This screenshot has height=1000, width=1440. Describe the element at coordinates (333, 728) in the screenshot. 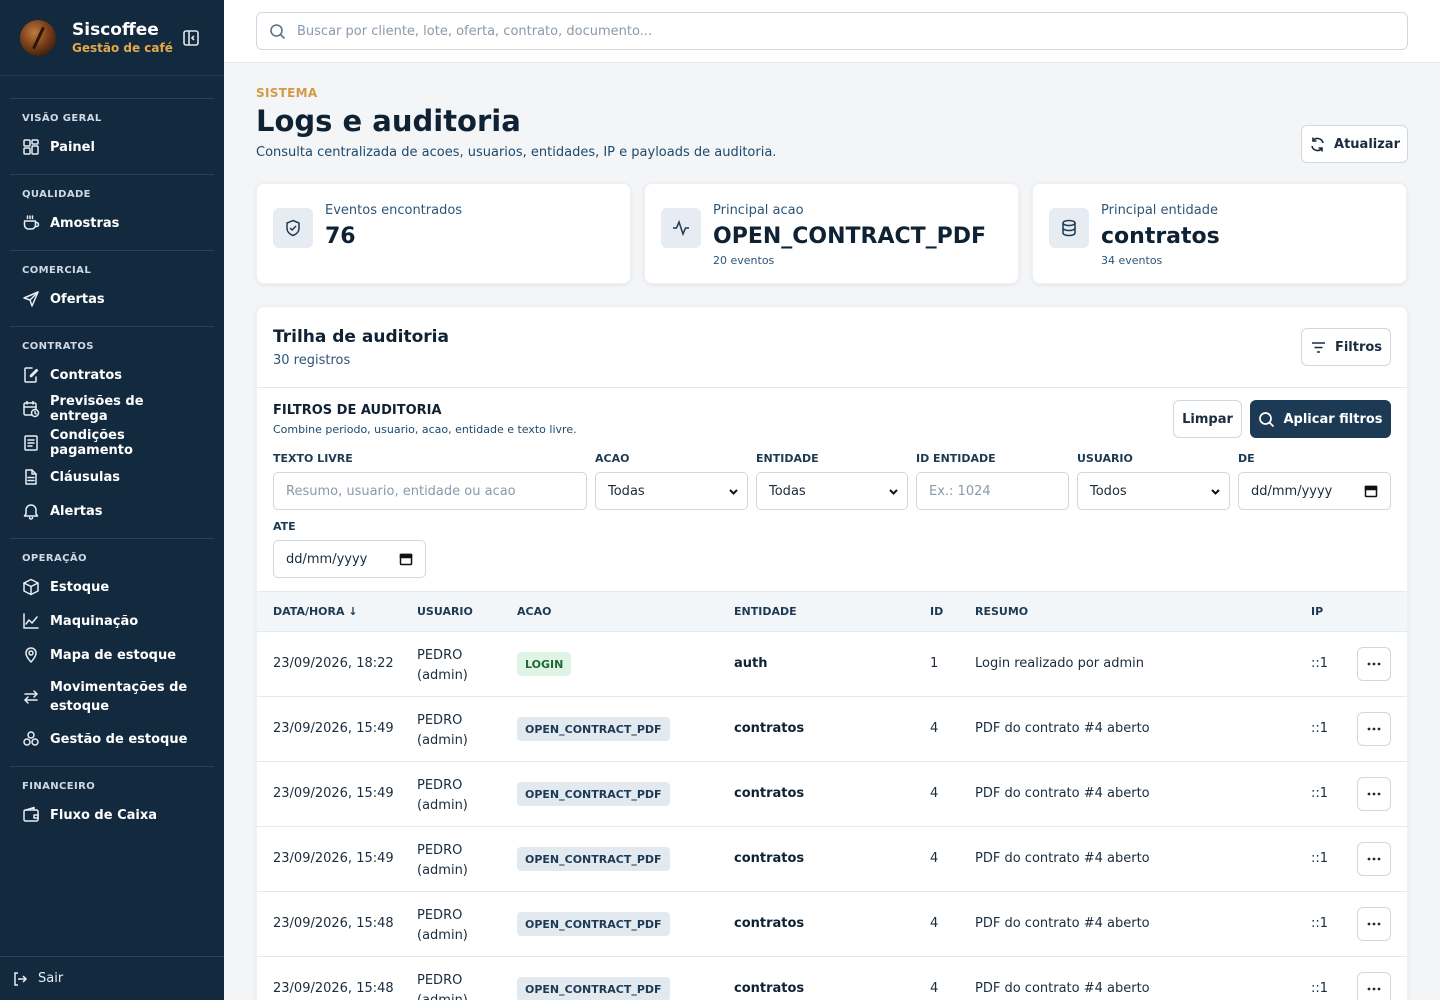

I see `row-datetime: 23/09/2026, 15:49` at that location.